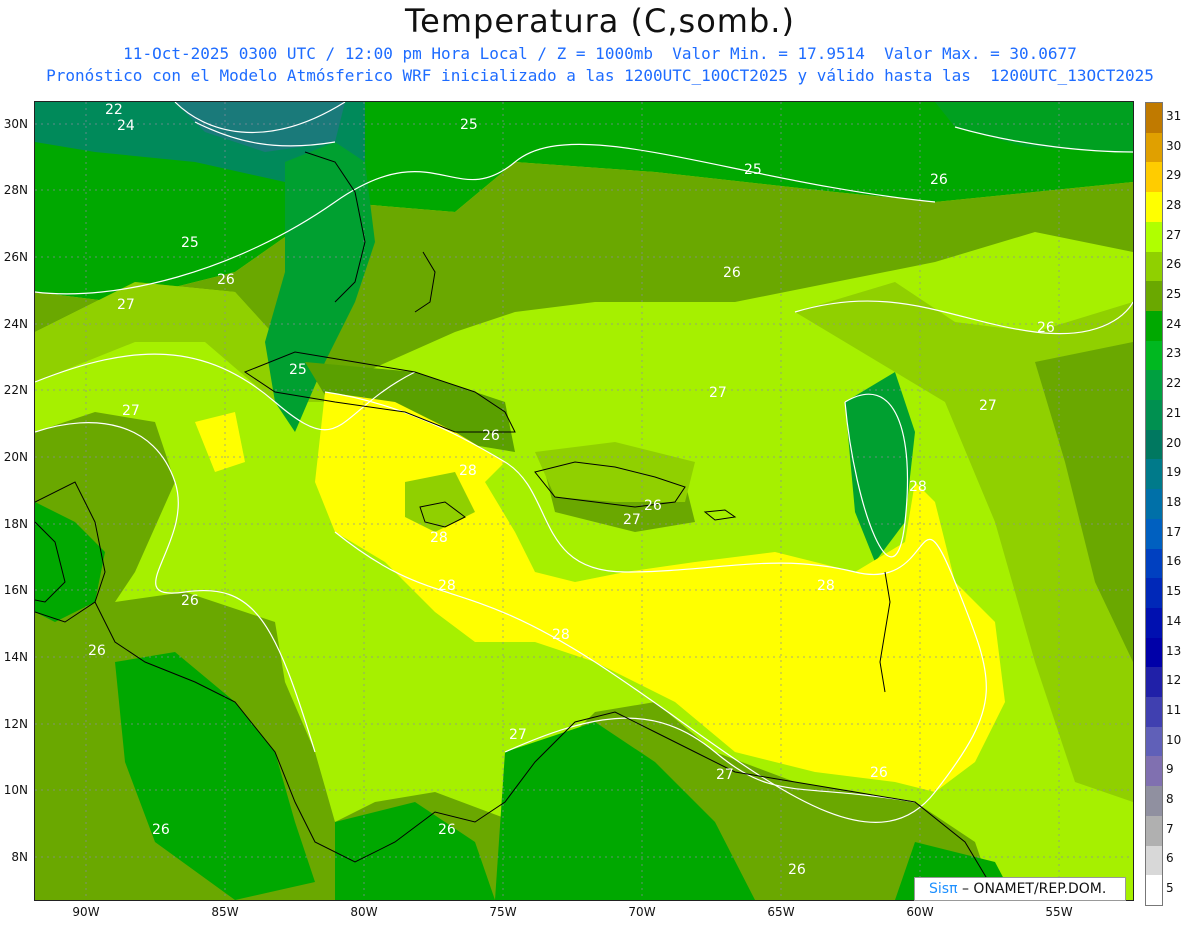 The width and height of the screenshot is (1200, 927). Describe the element at coordinates (1174, 115) in the screenshot. I see `color-scale-label: 31` at that location.